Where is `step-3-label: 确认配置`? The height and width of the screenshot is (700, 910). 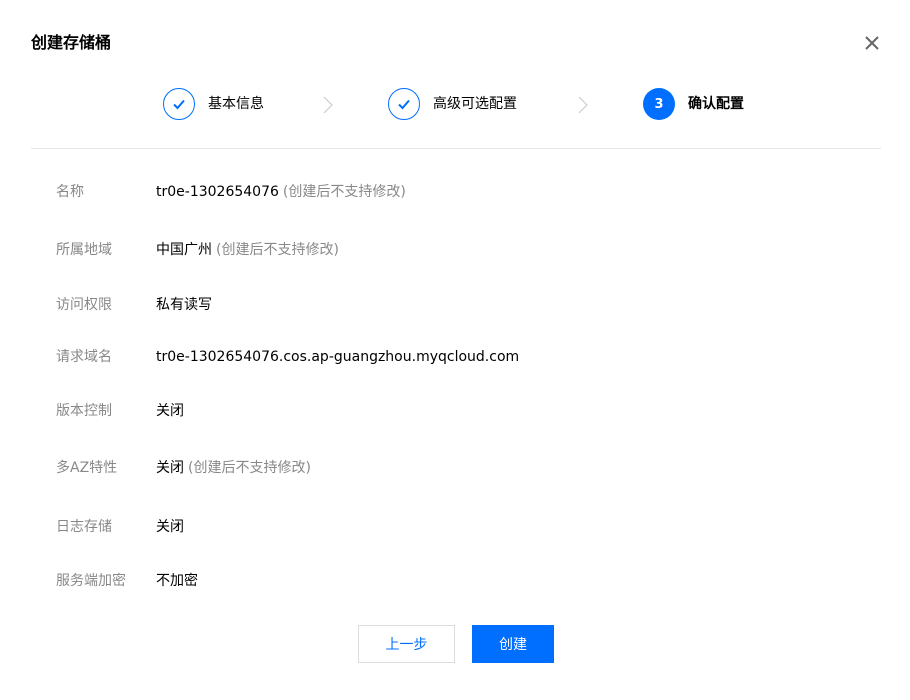 step-3-label: 确认配置 is located at coordinates (716, 104).